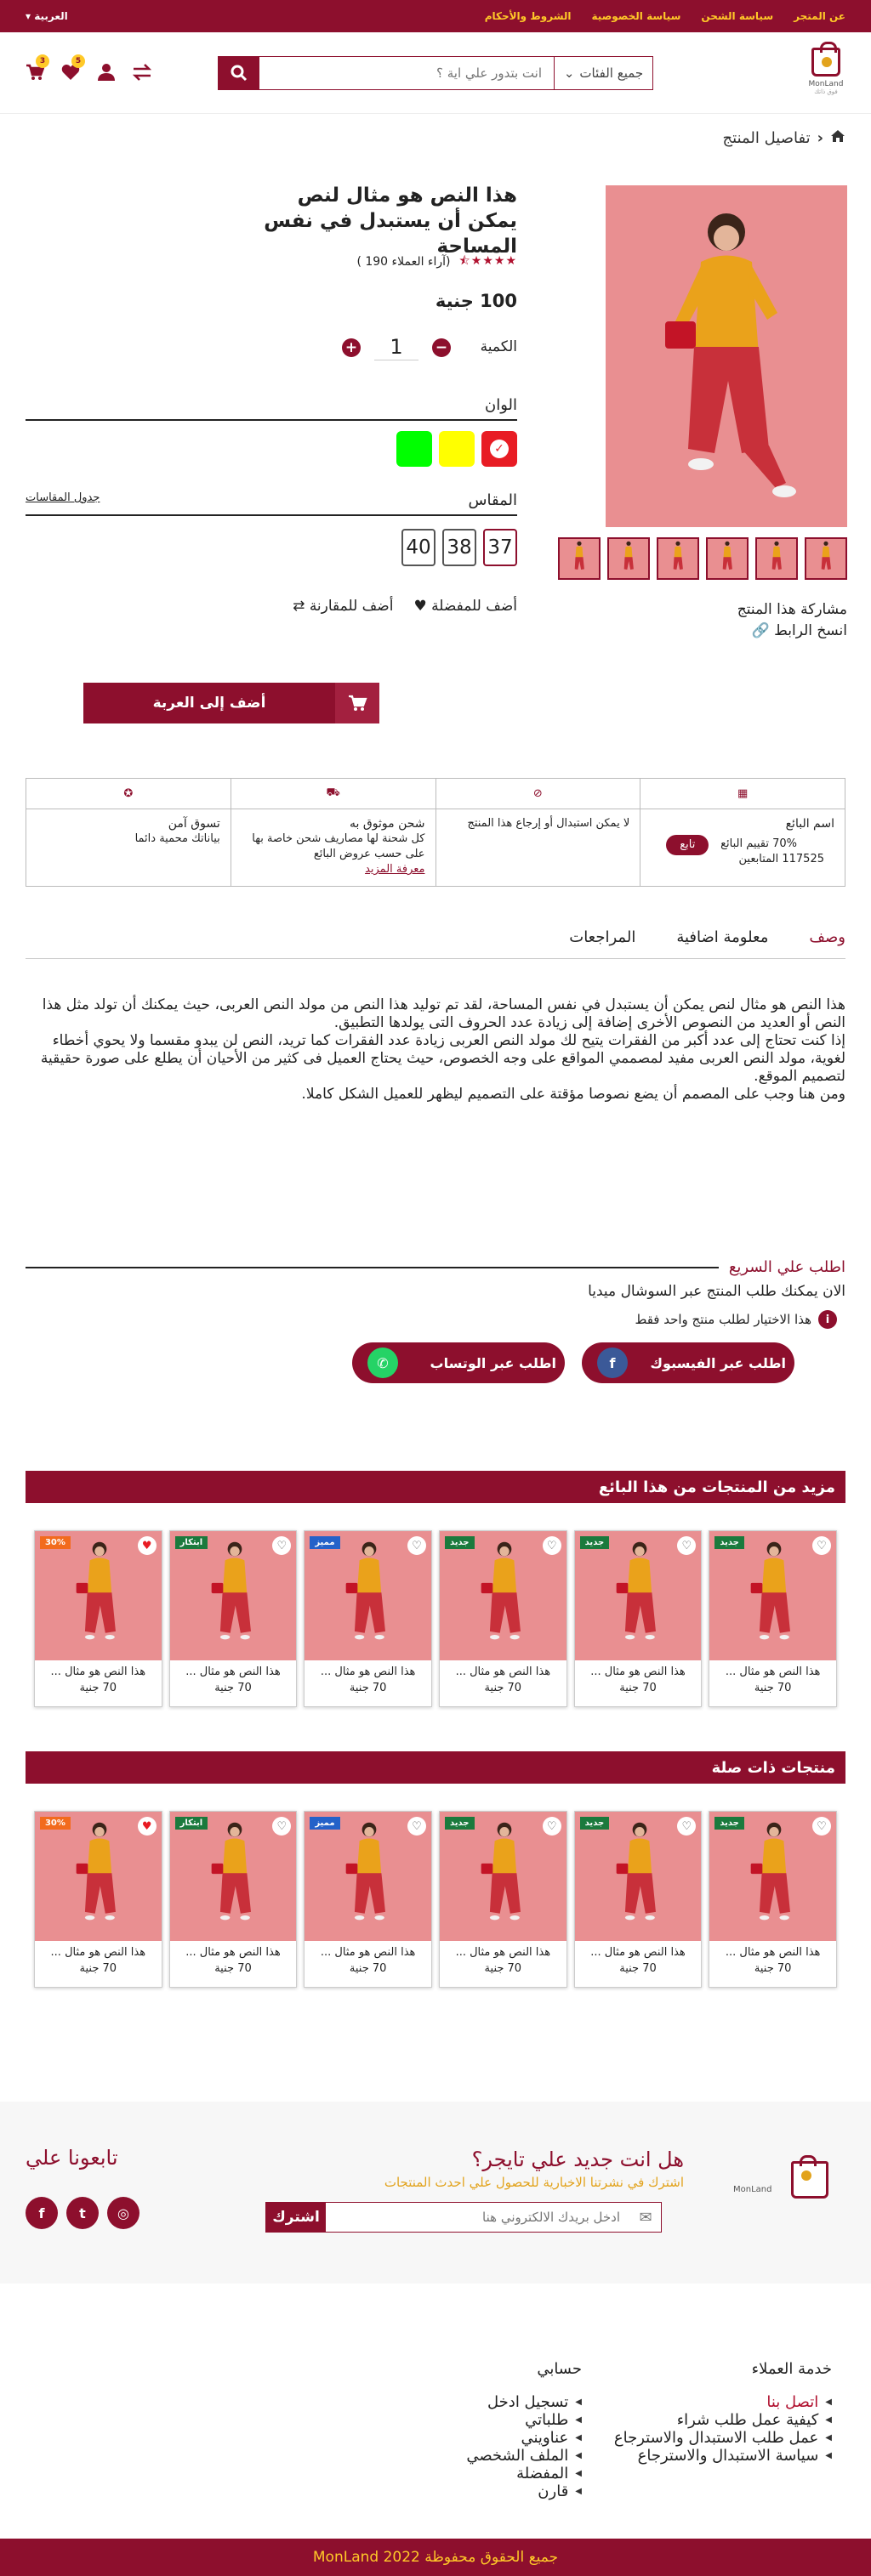  What do you see at coordinates (478, 2218) in the screenshot?
I see `email-field` at bounding box center [478, 2218].